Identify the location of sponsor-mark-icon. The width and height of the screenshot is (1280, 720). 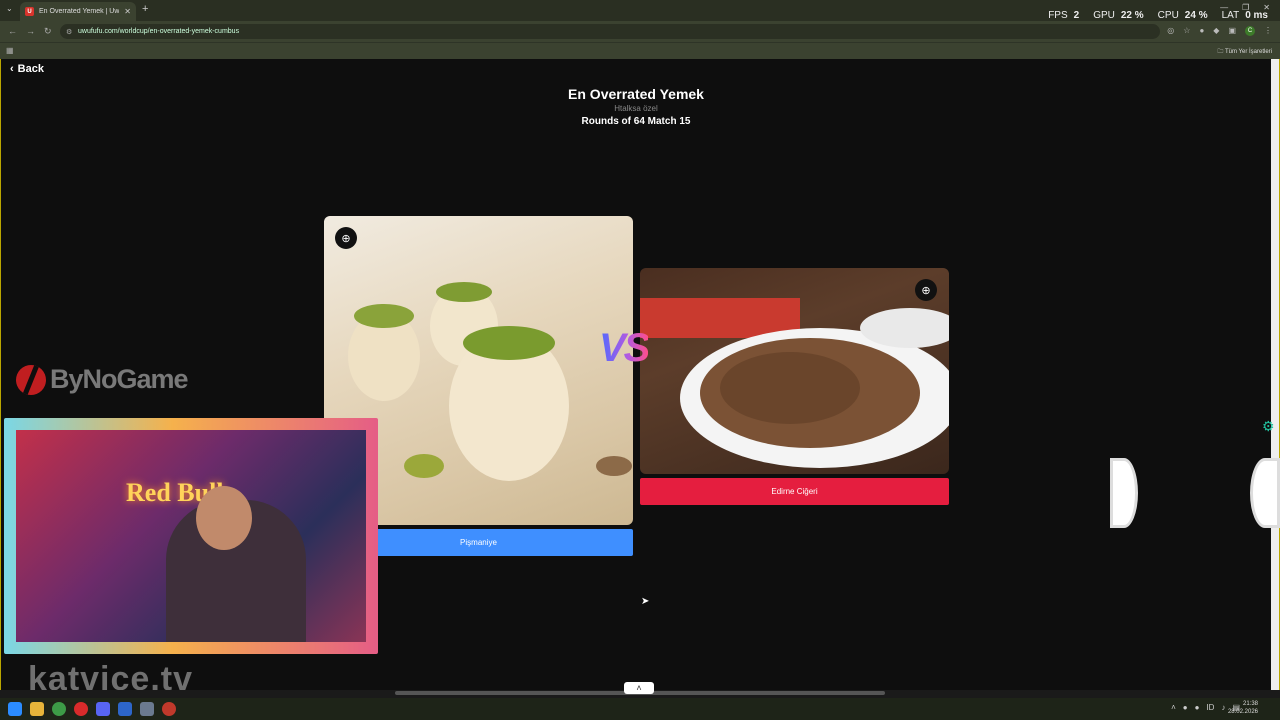
(31, 379).